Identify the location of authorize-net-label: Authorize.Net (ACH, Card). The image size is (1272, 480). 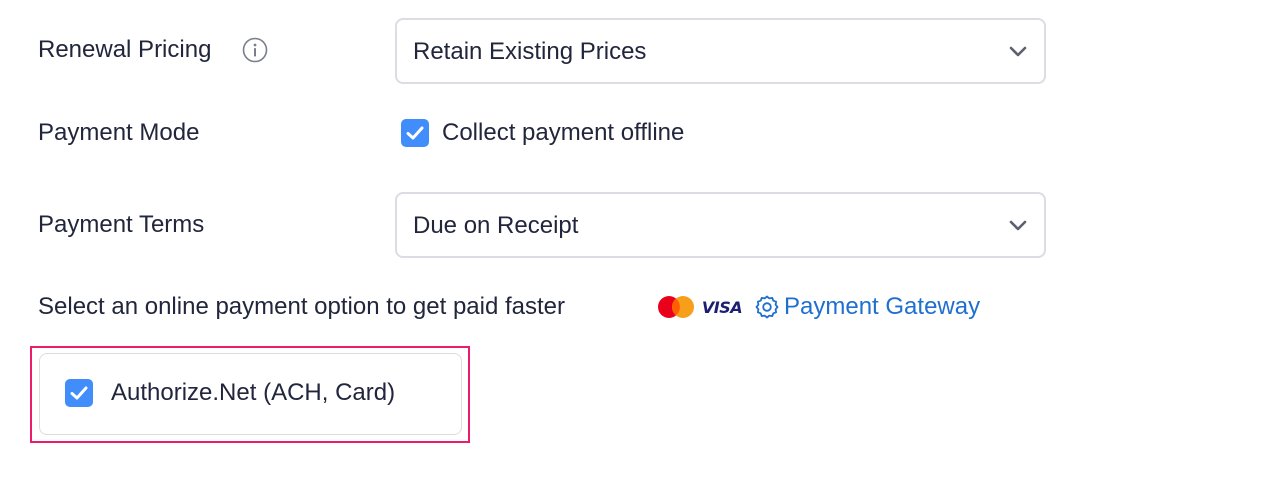
(253, 393).